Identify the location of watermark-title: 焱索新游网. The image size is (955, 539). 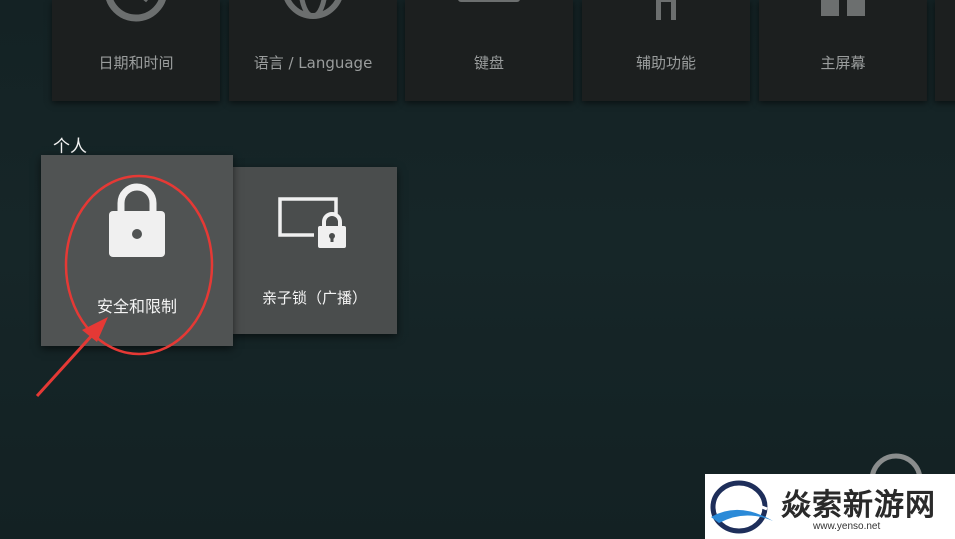
(858, 505).